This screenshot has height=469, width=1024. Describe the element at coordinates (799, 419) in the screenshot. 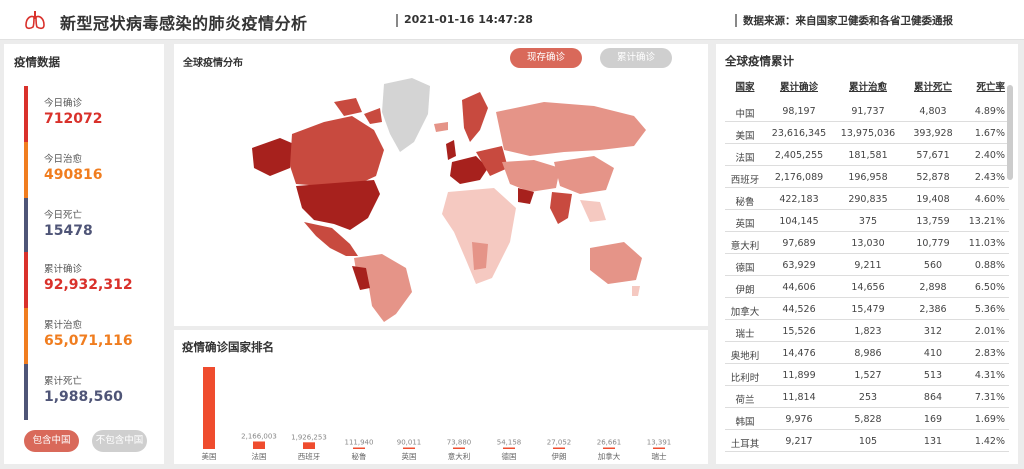

I see `value-cell: 9,976` at that location.